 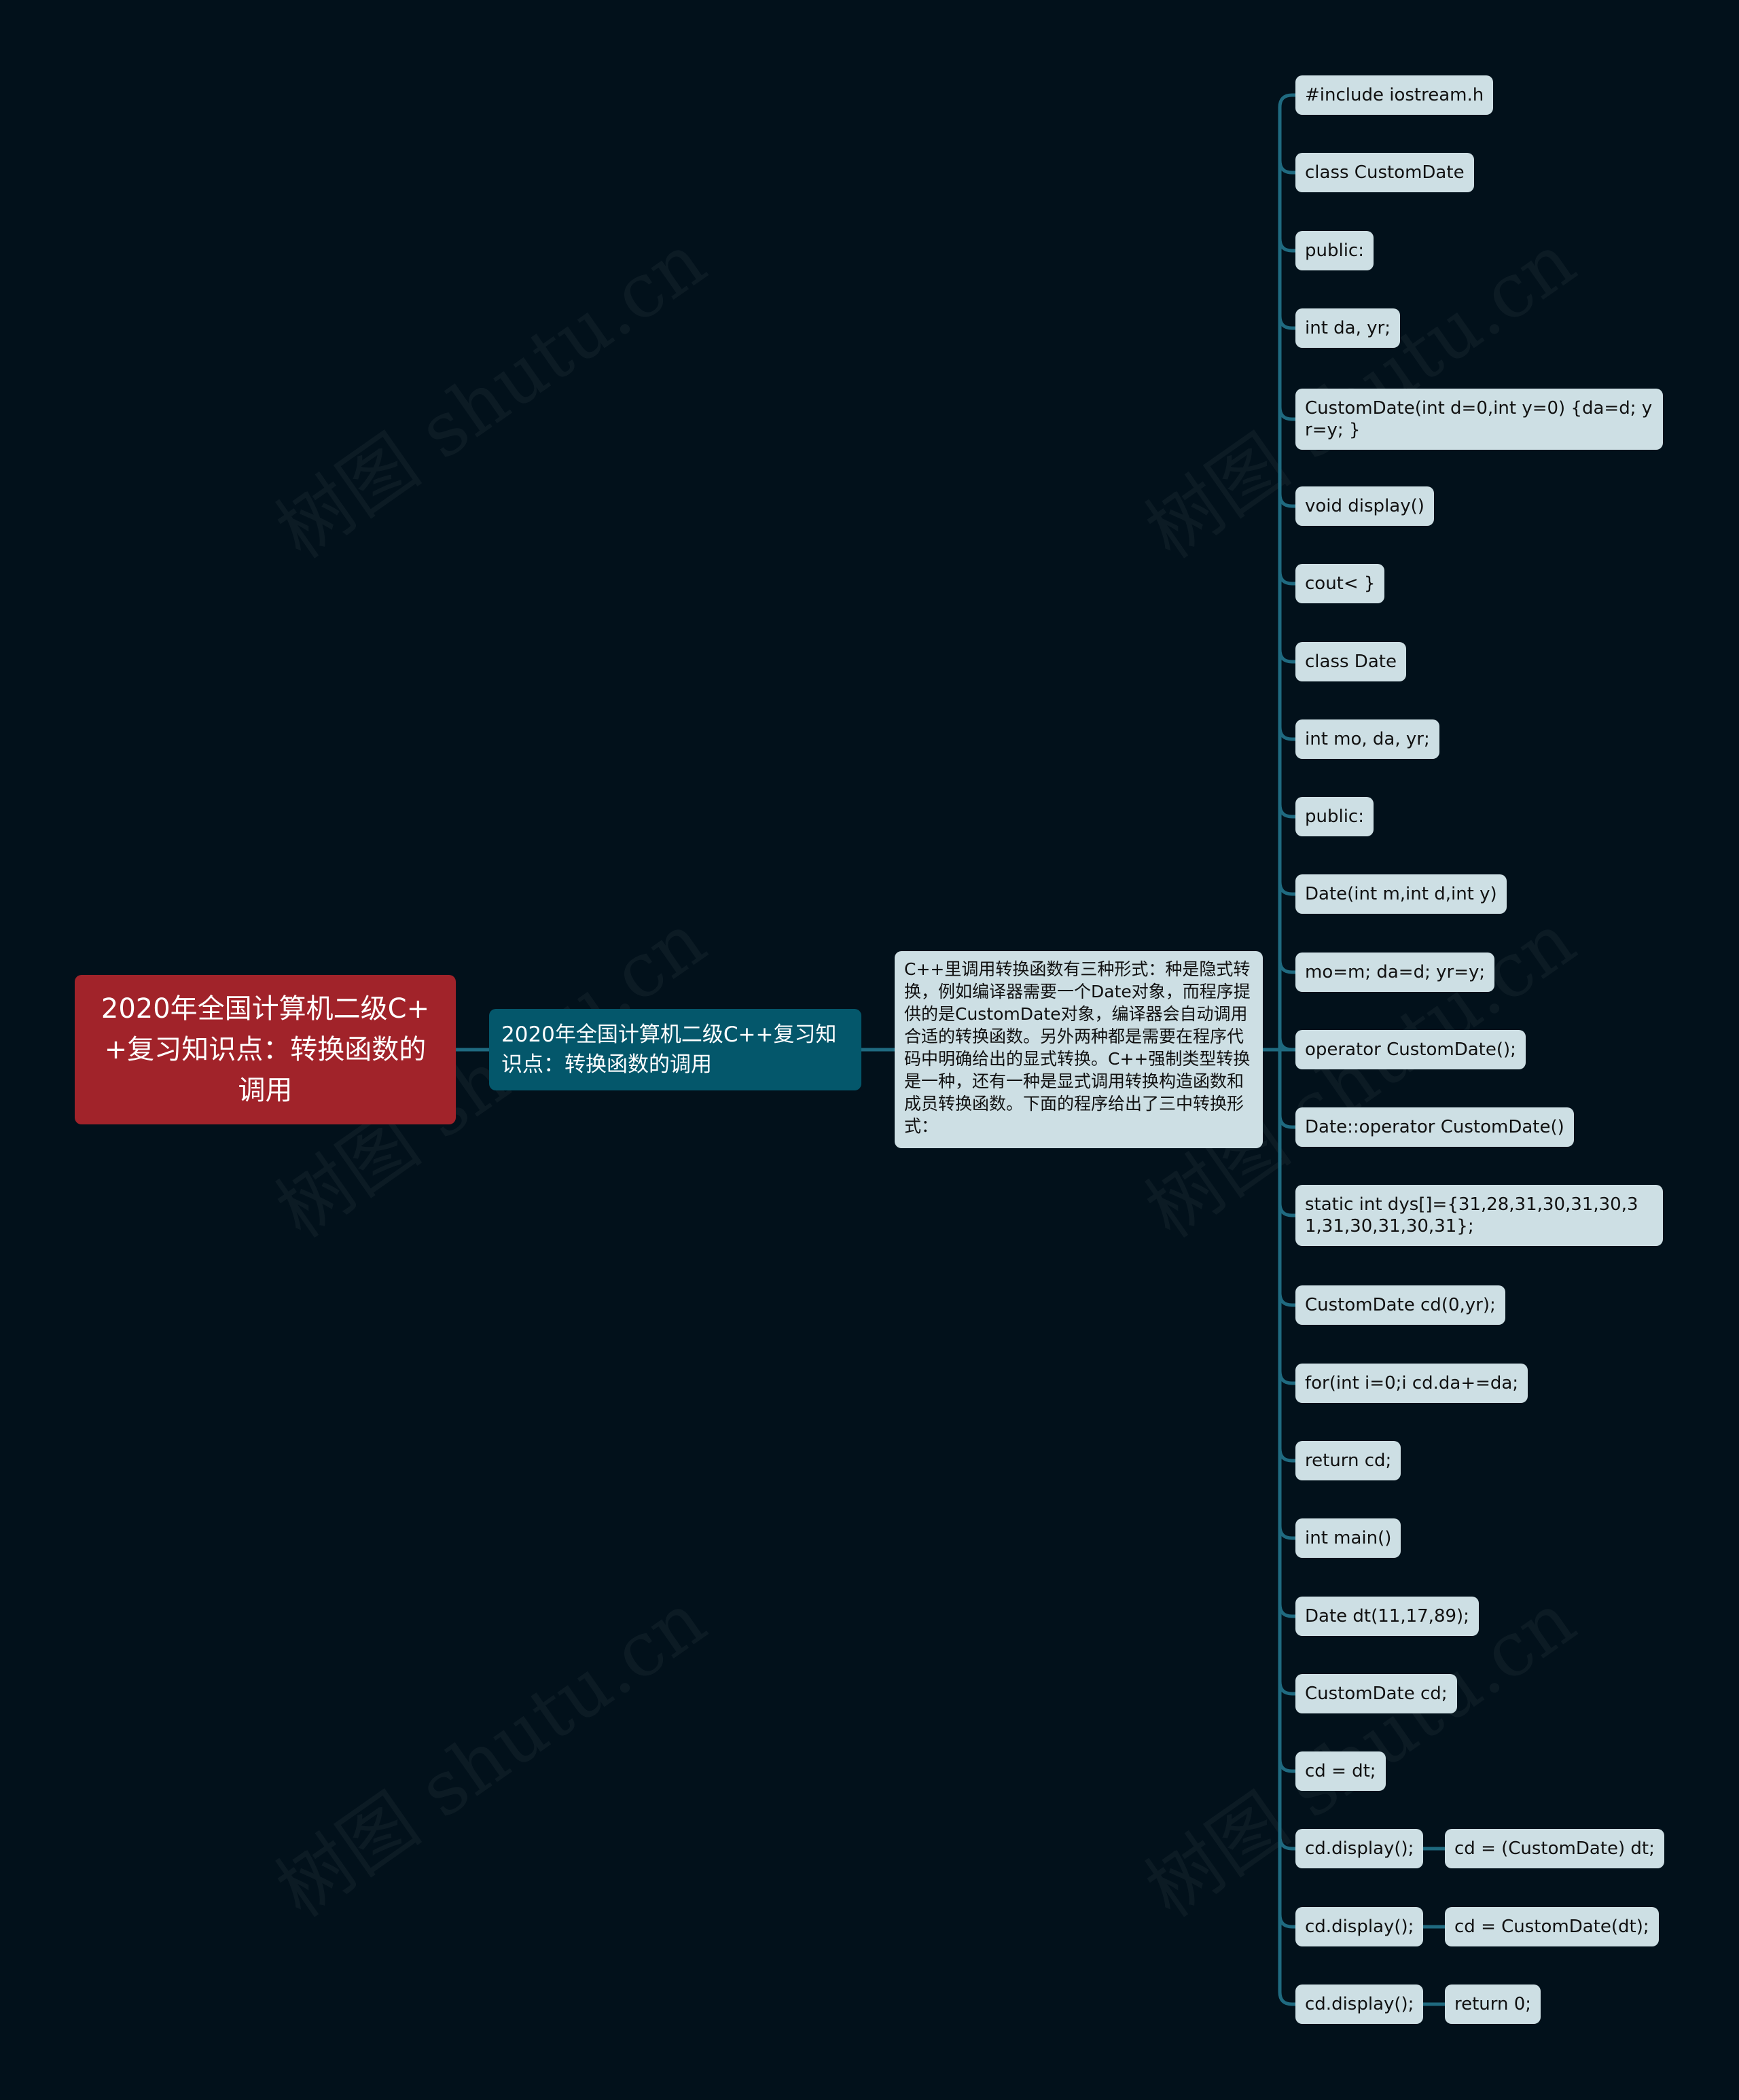 I want to click on code-subleaf-label: cd = CustomDate(dt);, so click(x=1552, y=1927).